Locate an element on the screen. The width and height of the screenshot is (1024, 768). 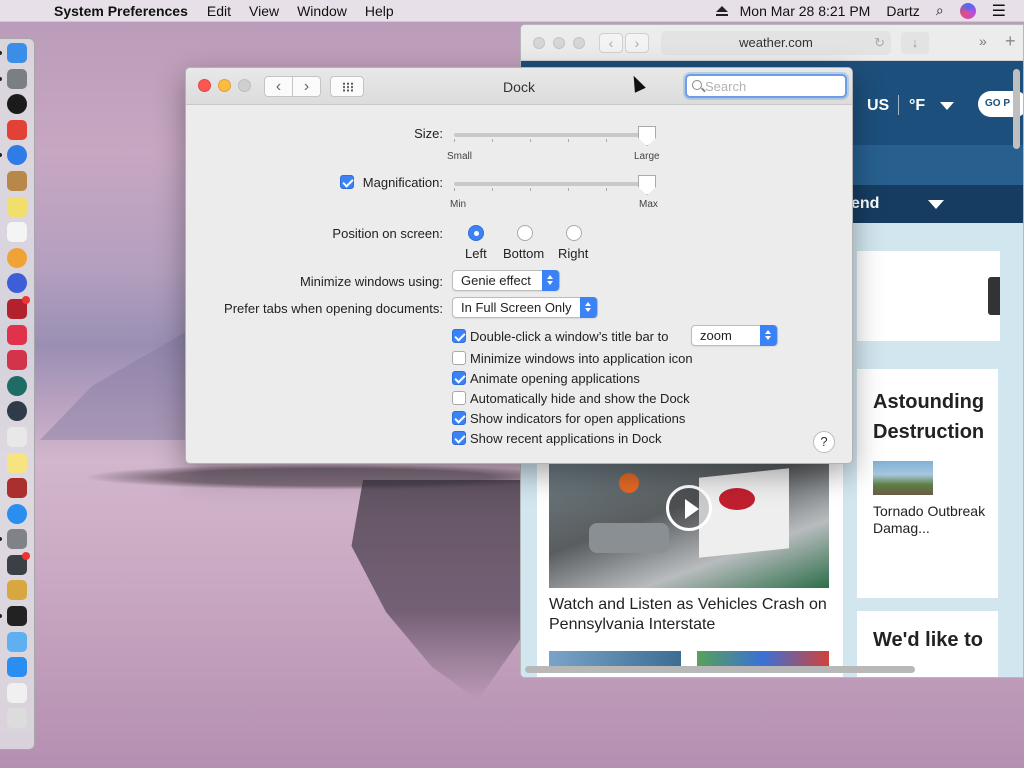
size-slider is located at coordinates (551, 137).